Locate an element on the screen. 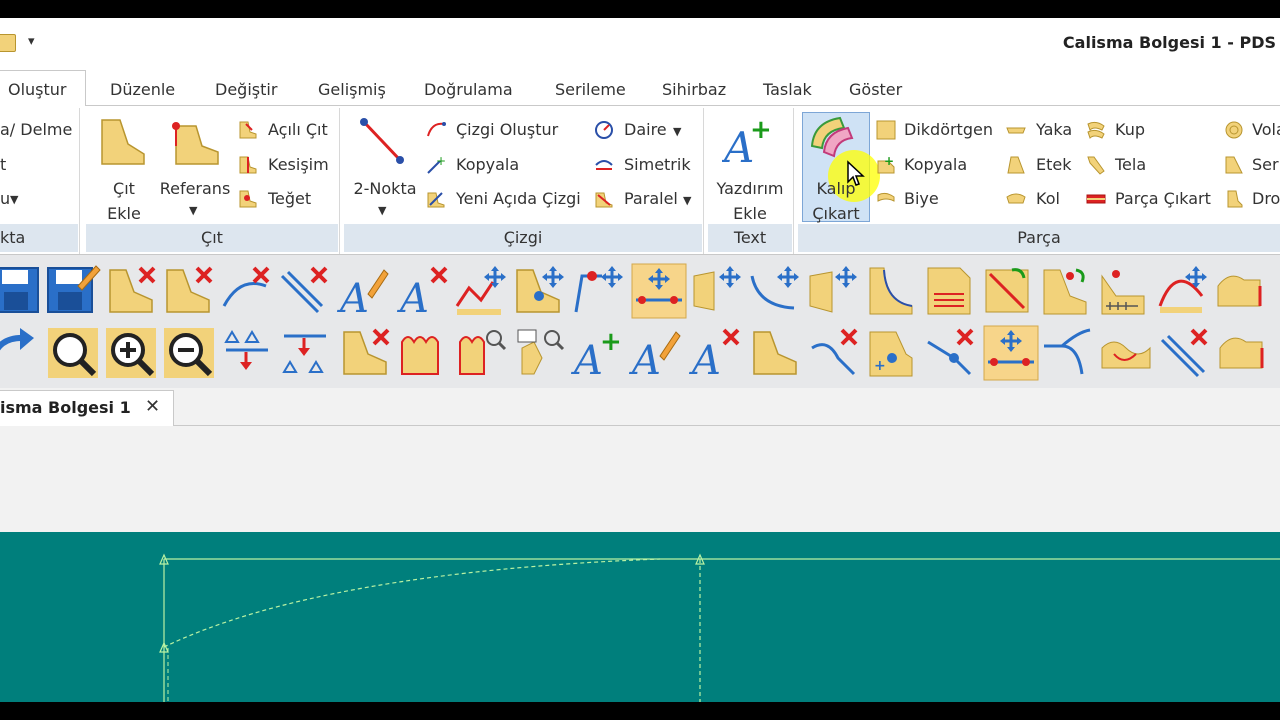 This screenshot has height=720, width=1280. cup-icon is located at coordinates (1096, 130).